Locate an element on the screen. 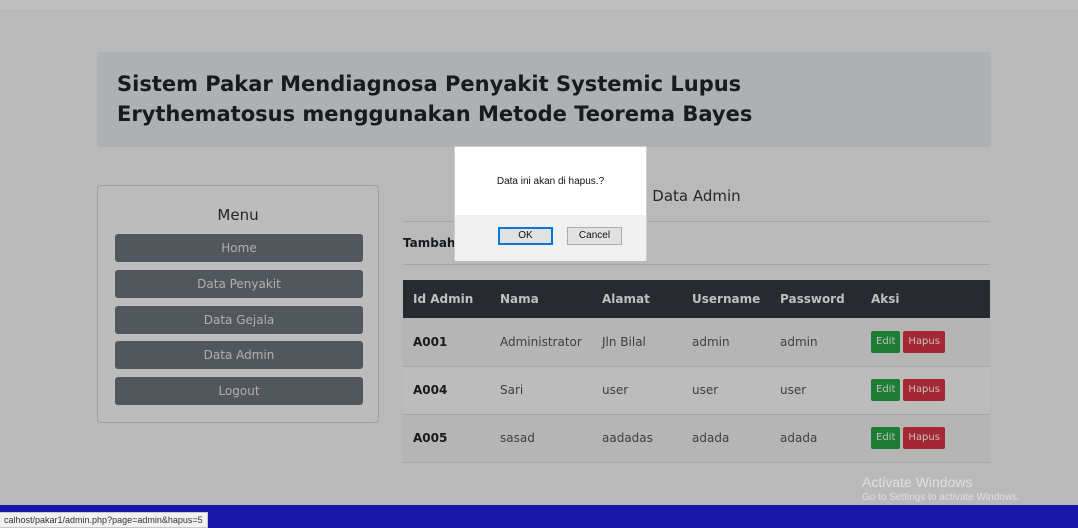  cancel-button: Cancel is located at coordinates (594, 236).